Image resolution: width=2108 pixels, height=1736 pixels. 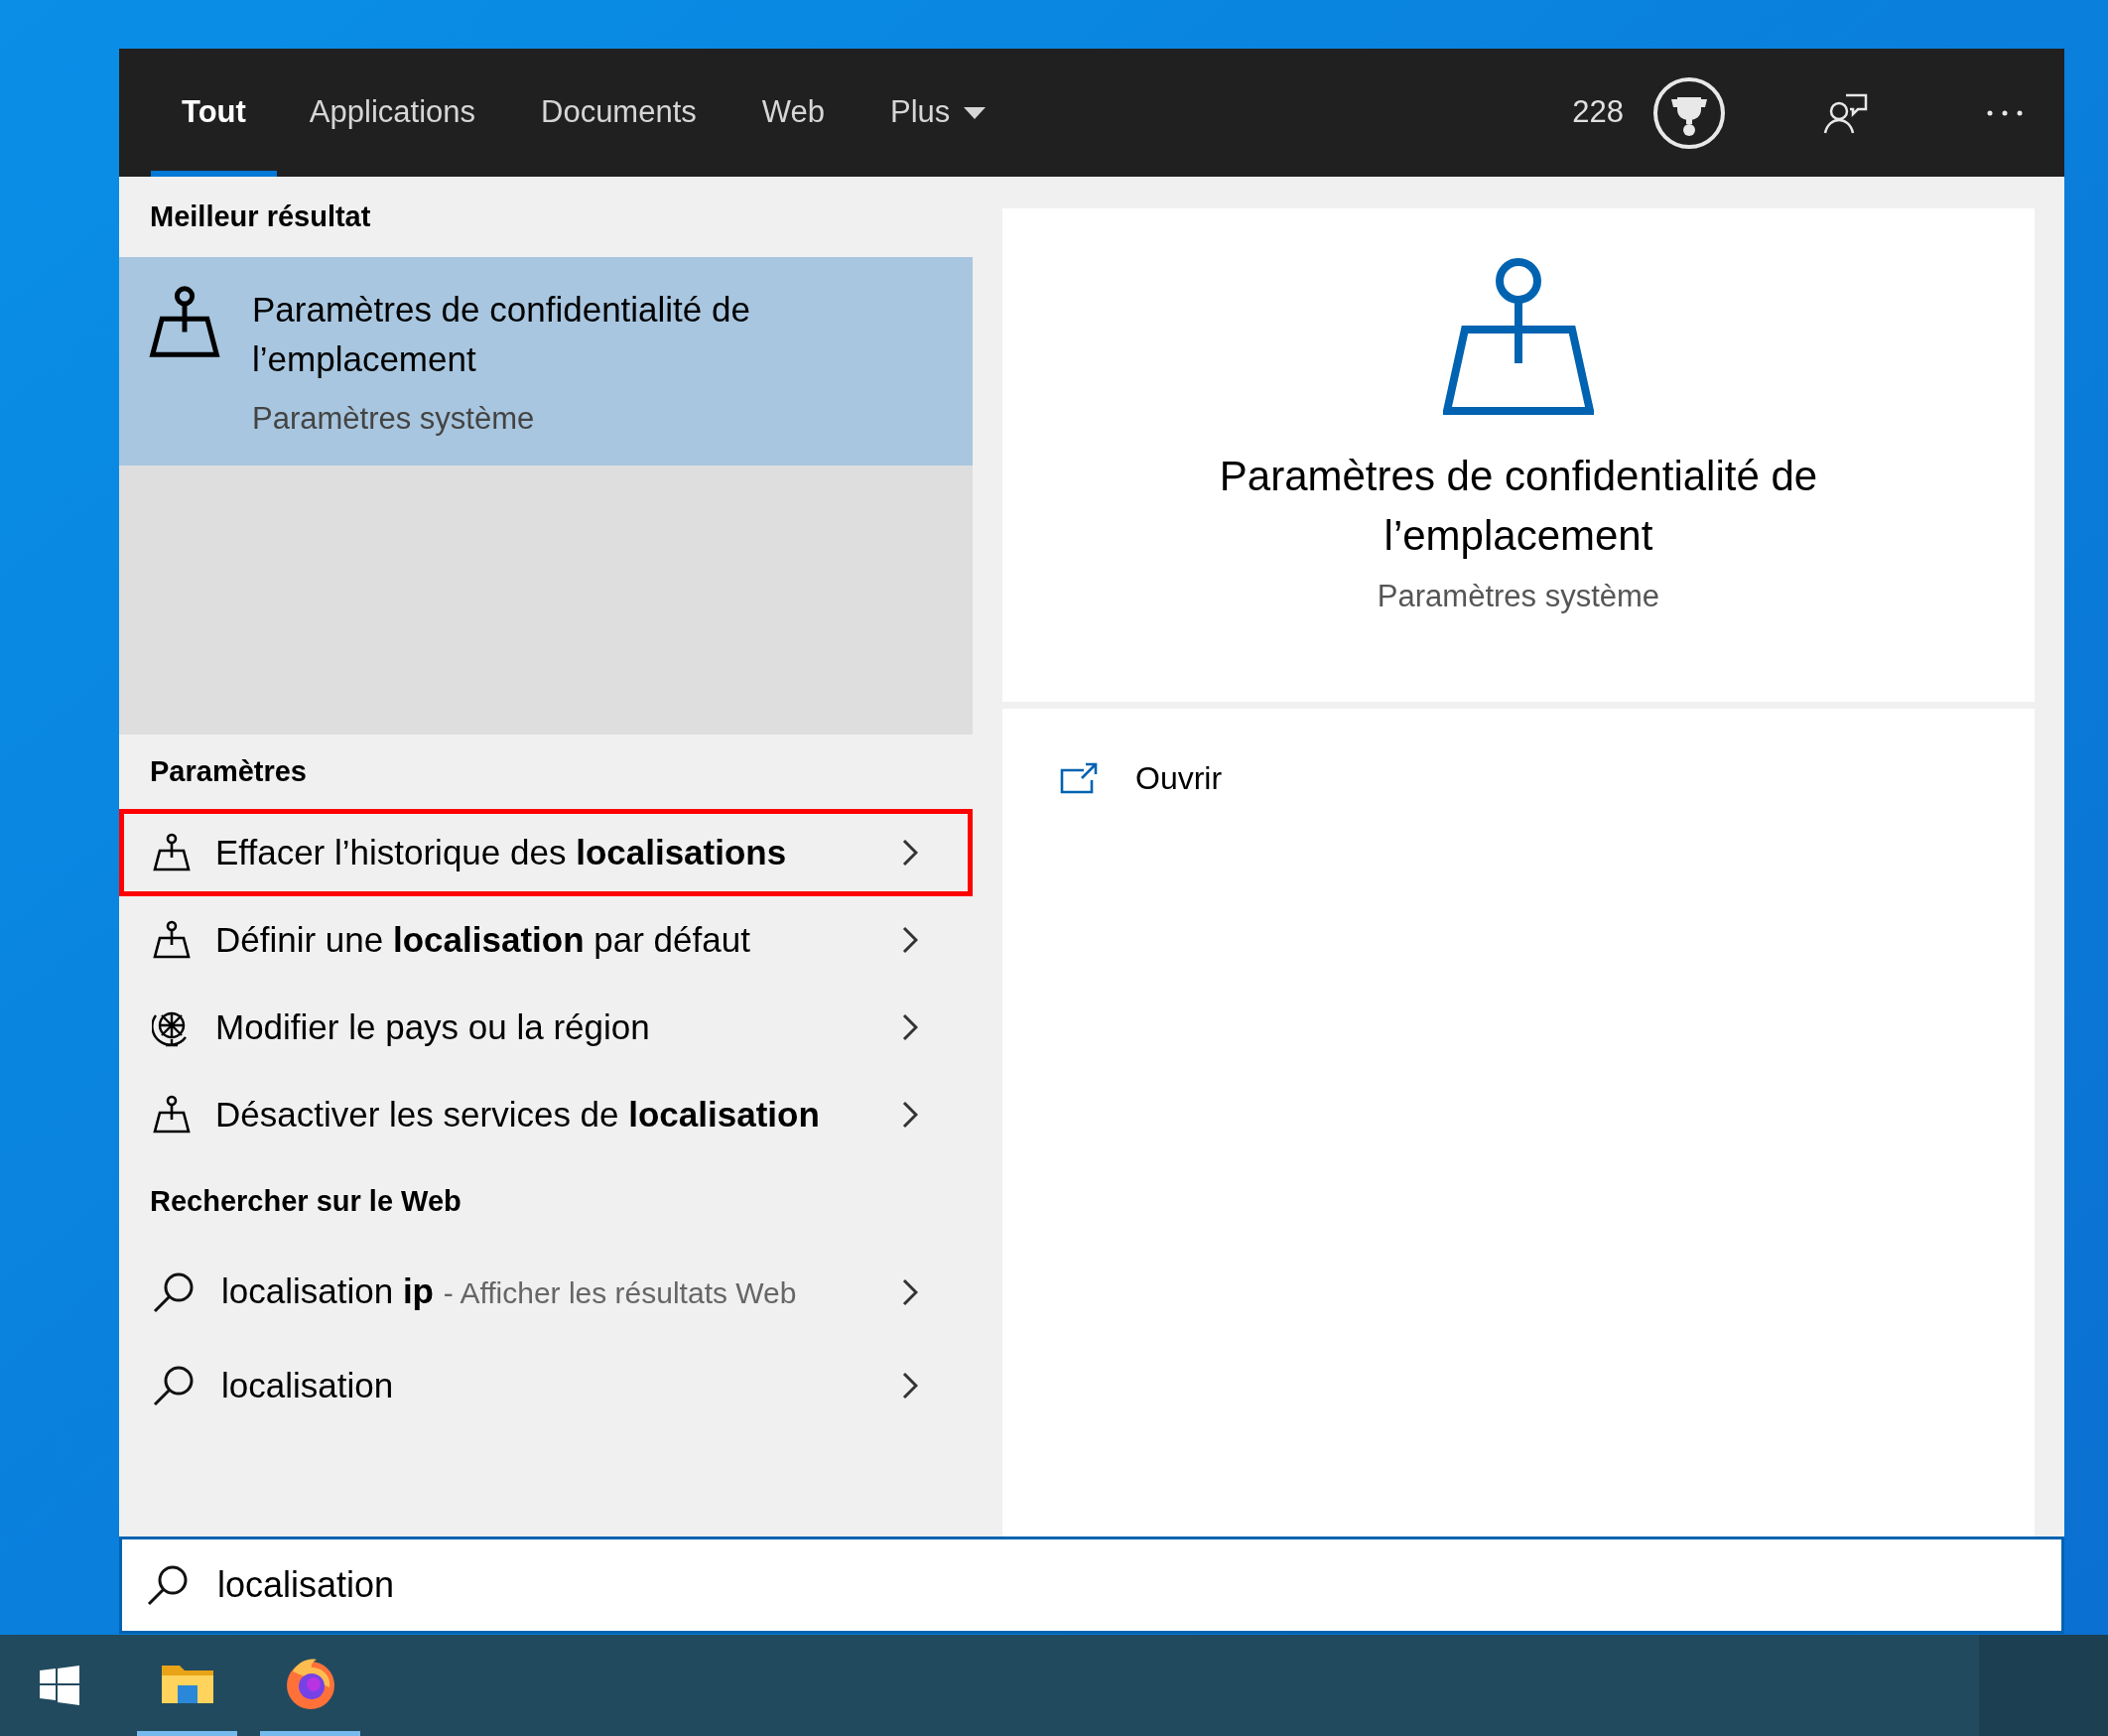 What do you see at coordinates (59, 1685) in the screenshot?
I see `windows-logo-icon` at bounding box center [59, 1685].